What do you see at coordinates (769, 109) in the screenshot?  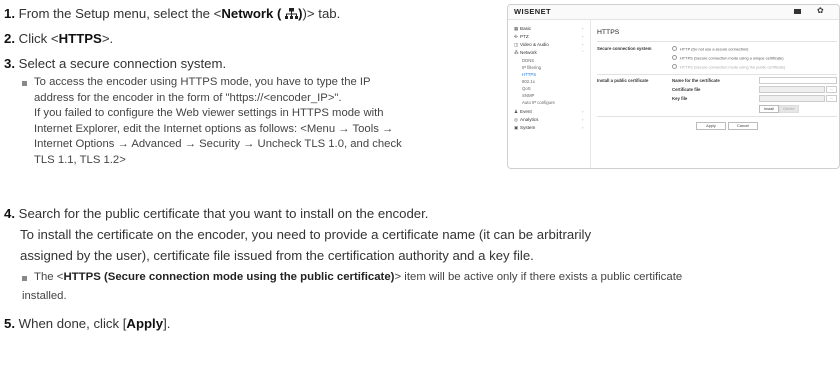 I see `install-button: Install` at bounding box center [769, 109].